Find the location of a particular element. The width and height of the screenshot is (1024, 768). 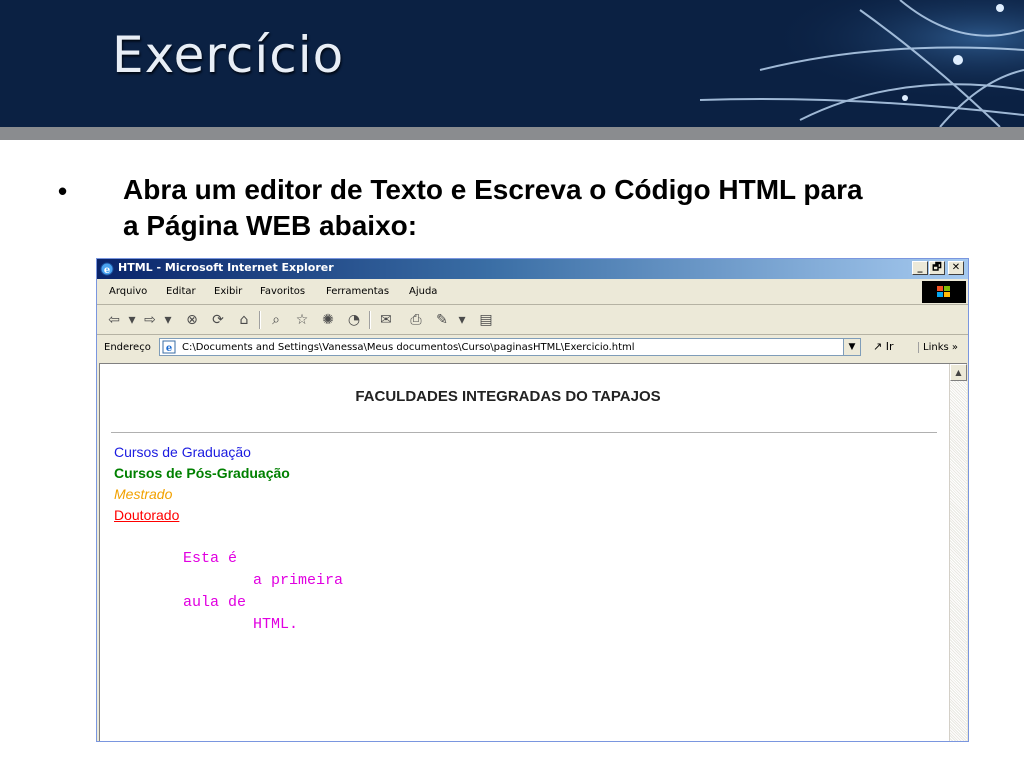

scroll-up-arrow-icon: ▲ is located at coordinates (958, 372).